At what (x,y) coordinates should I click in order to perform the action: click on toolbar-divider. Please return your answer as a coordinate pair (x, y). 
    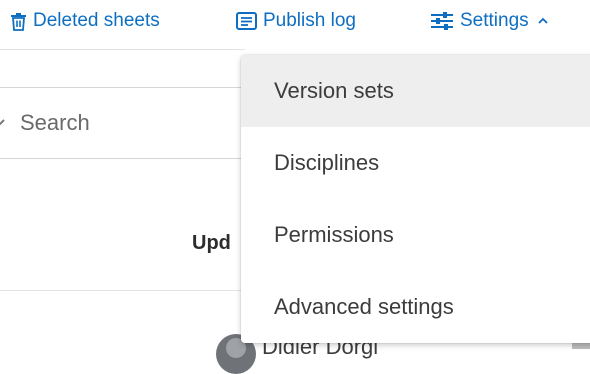
    Looking at the image, I should click on (122, 49).